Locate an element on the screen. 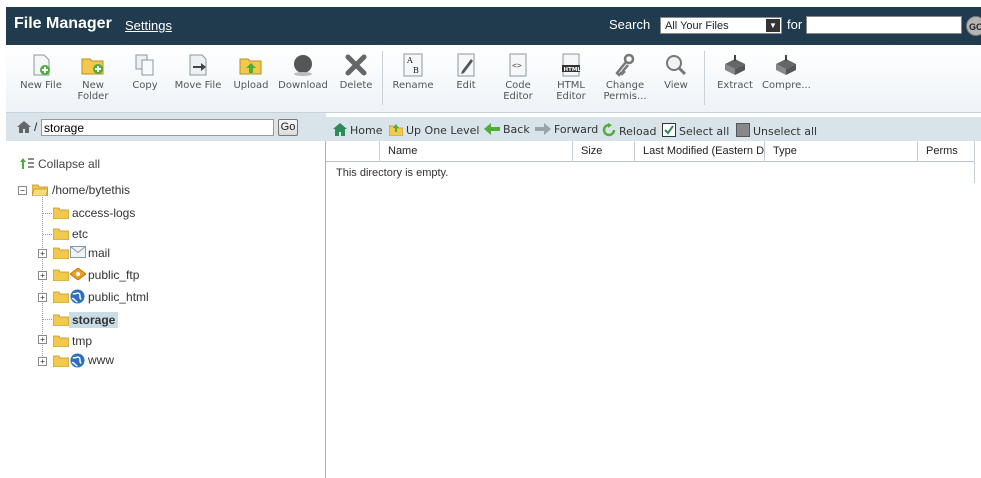  tree-item-label: mail is located at coordinates (99, 253).